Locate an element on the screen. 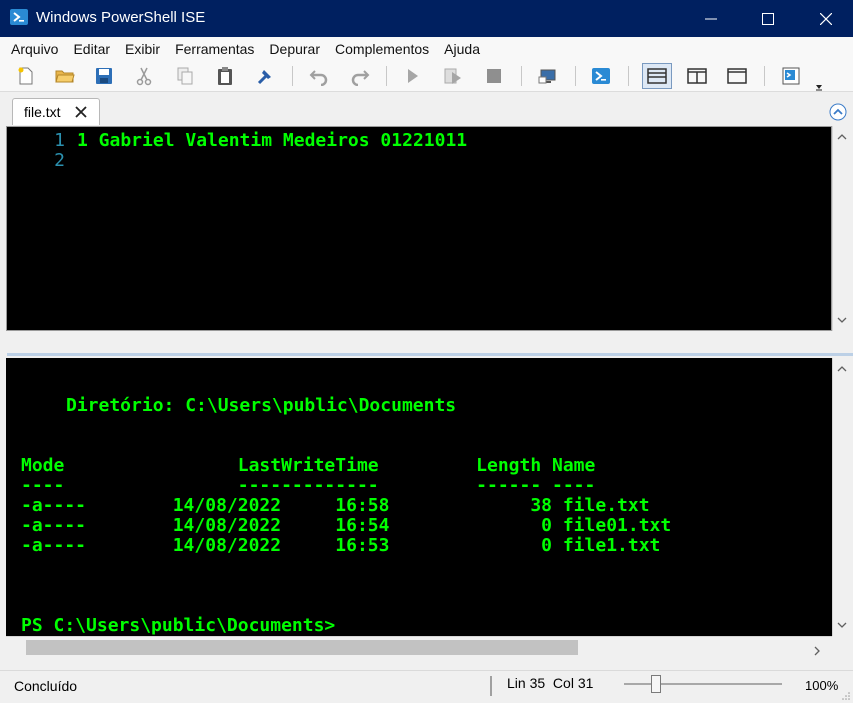 This screenshot has width=853, height=703. cut-button is located at coordinates (144, 76).